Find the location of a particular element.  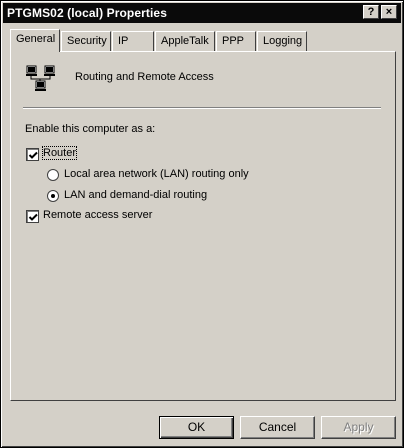

router-checkbox is located at coordinates (32, 154).